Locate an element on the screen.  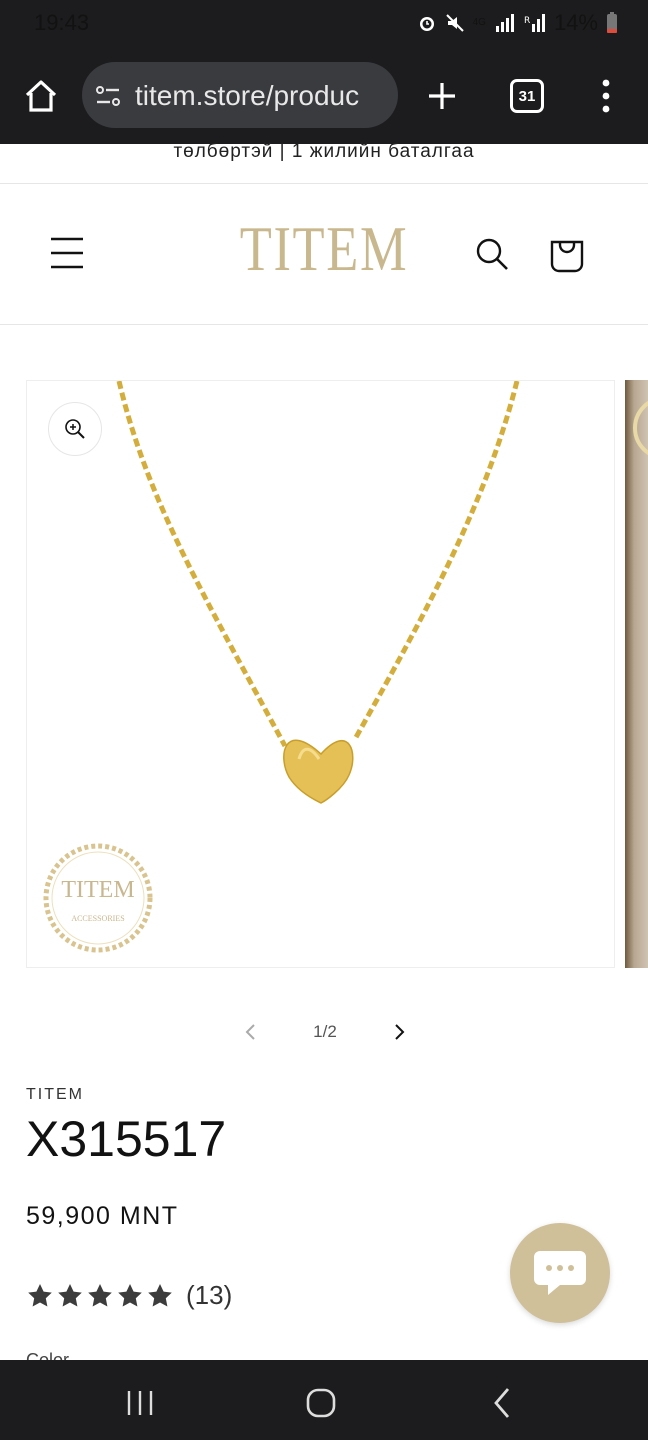
status-time: 19:43 is located at coordinates (62, 22).